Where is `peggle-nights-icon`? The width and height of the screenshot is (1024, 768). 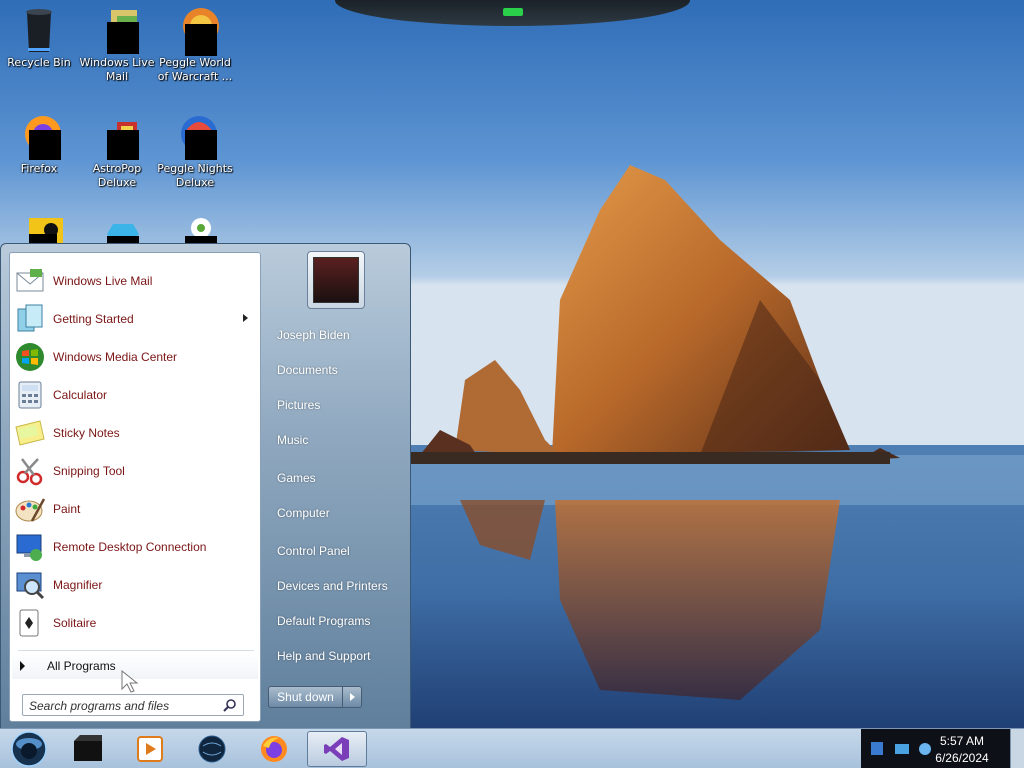 peggle-nights-icon is located at coordinates (195, 136).